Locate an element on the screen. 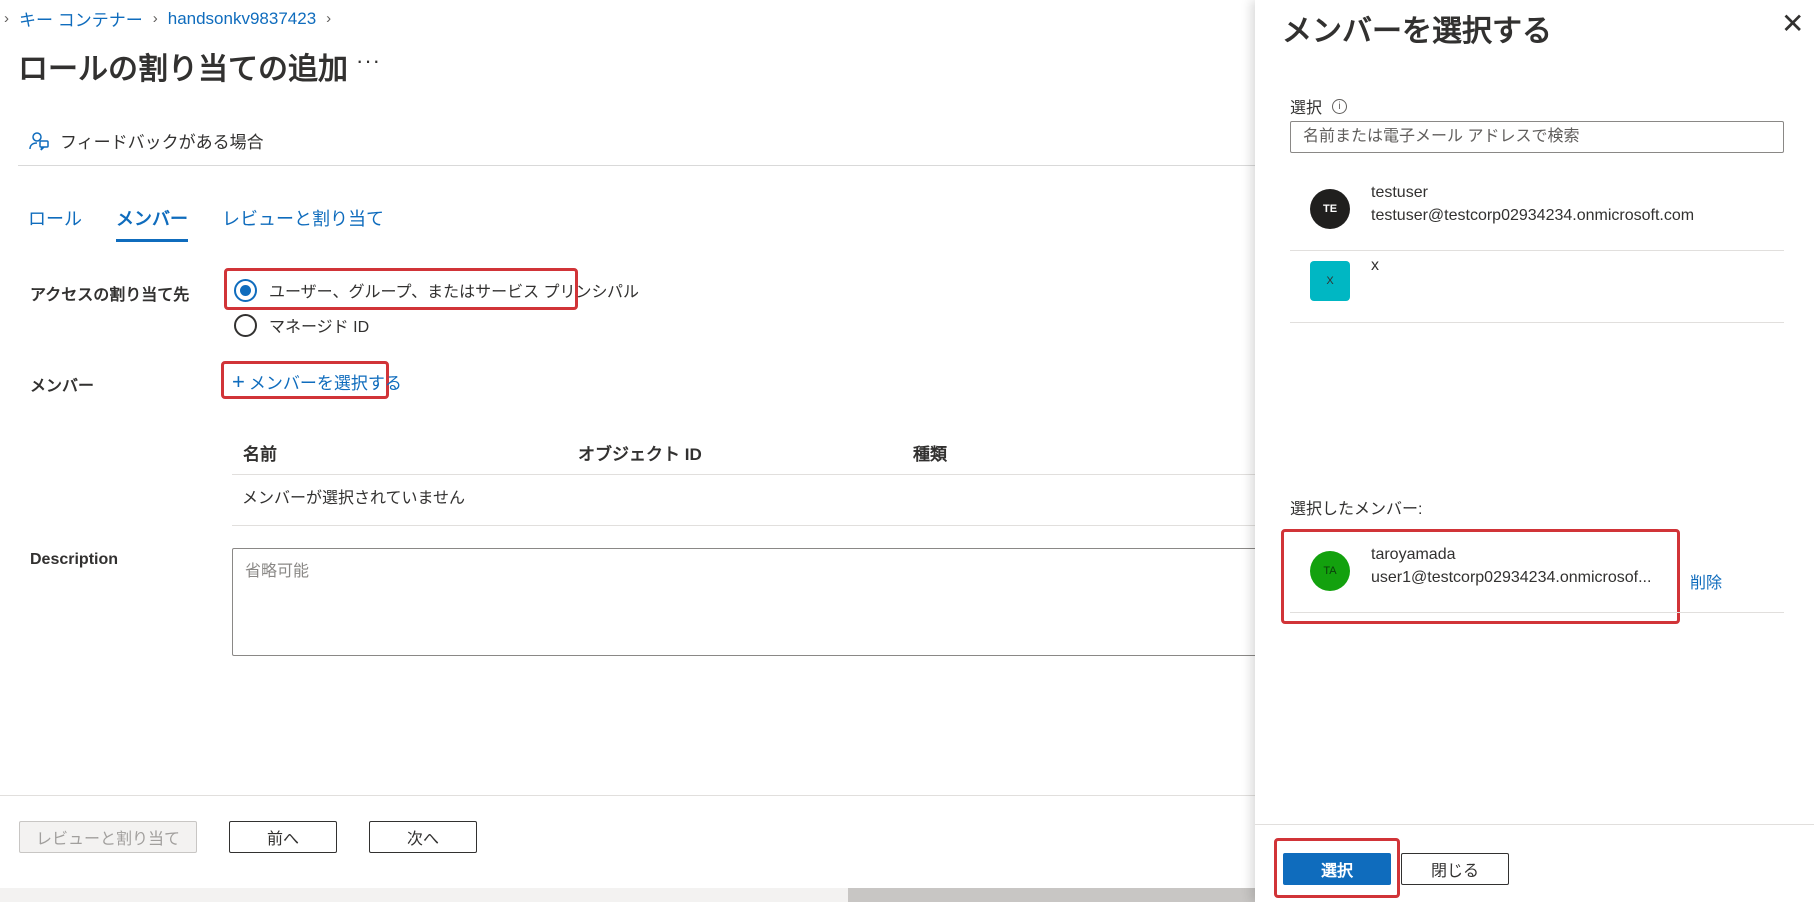 Image resolution: width=1814 pixels, height=902 pixels. feedback-label: フィードバックがある場合 is located at coordinates (162, 142).